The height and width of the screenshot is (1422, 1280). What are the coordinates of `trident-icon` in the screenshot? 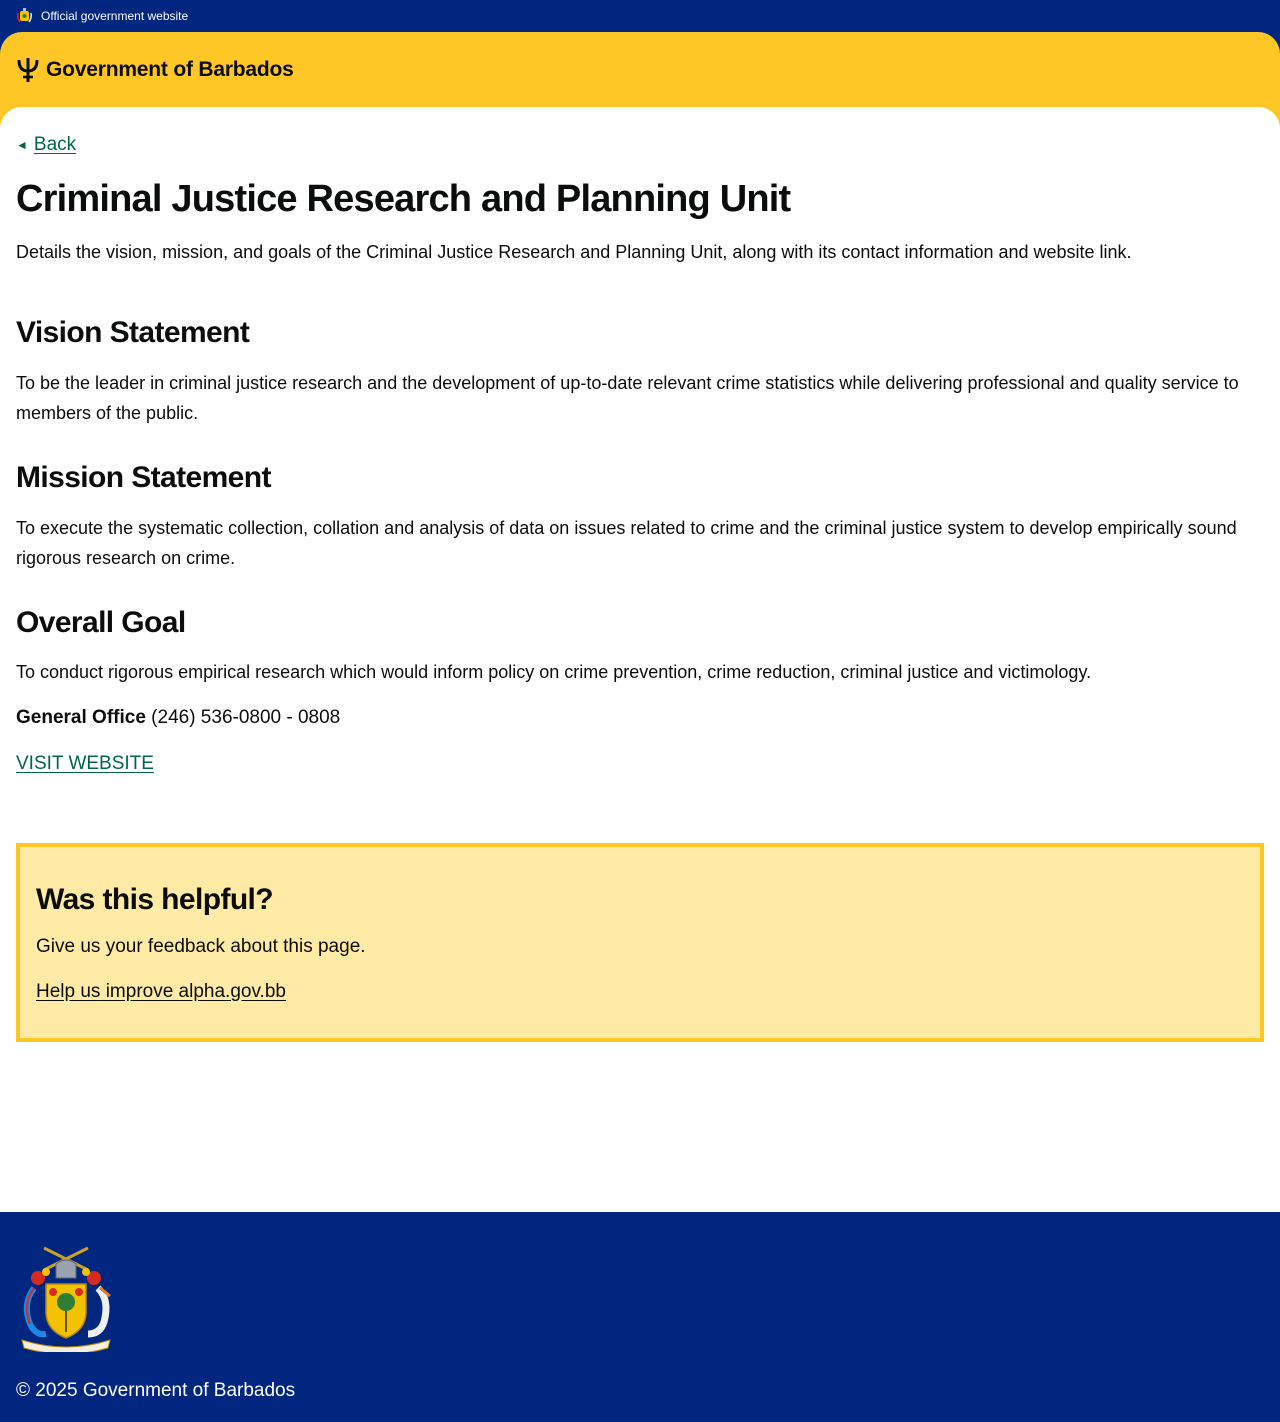 It's located at (28, 70).